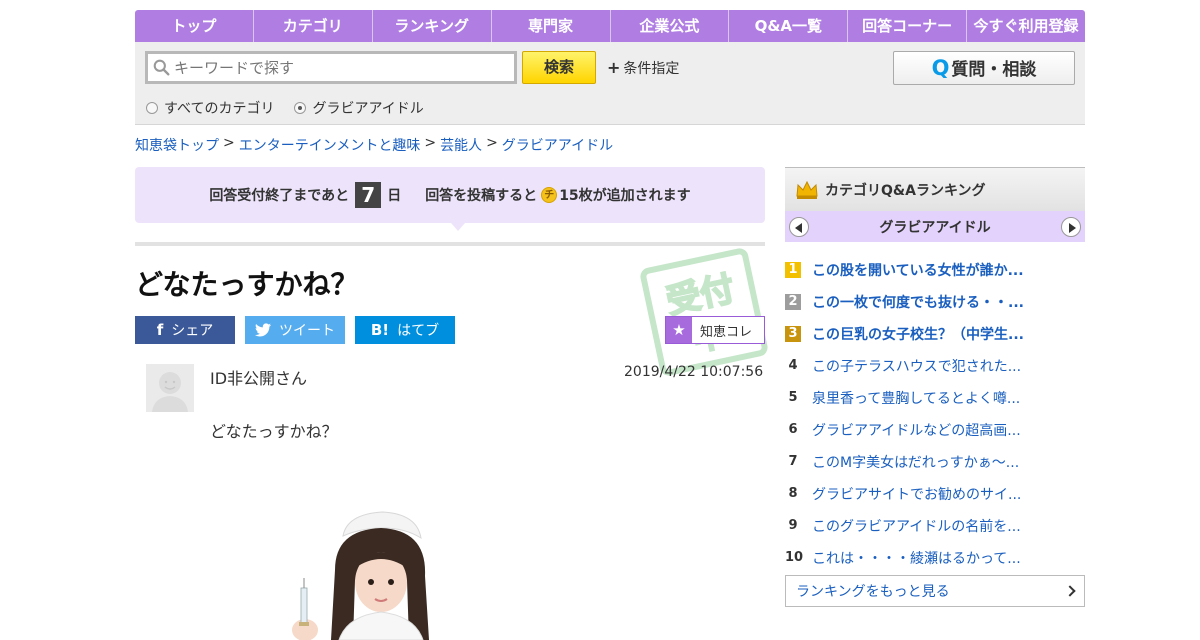 The image size is (1200, 640). I want to click on facebook-share-button: f シェア, so click(185, 330).